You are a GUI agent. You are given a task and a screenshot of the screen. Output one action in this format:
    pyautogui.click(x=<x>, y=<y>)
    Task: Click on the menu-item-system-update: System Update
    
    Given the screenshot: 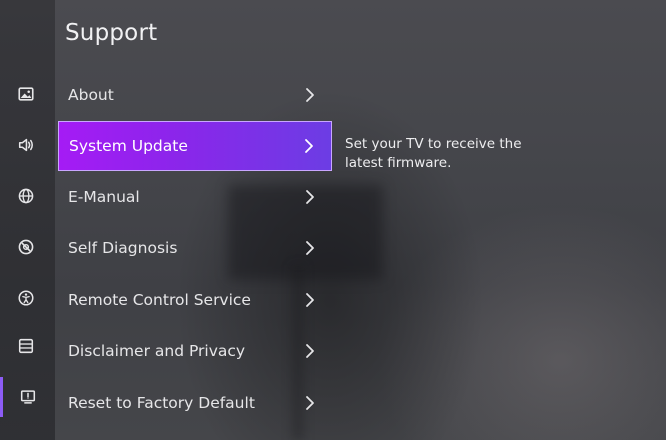 What is the action you would take?
    pyautogui.click(x=195, y=146)
    